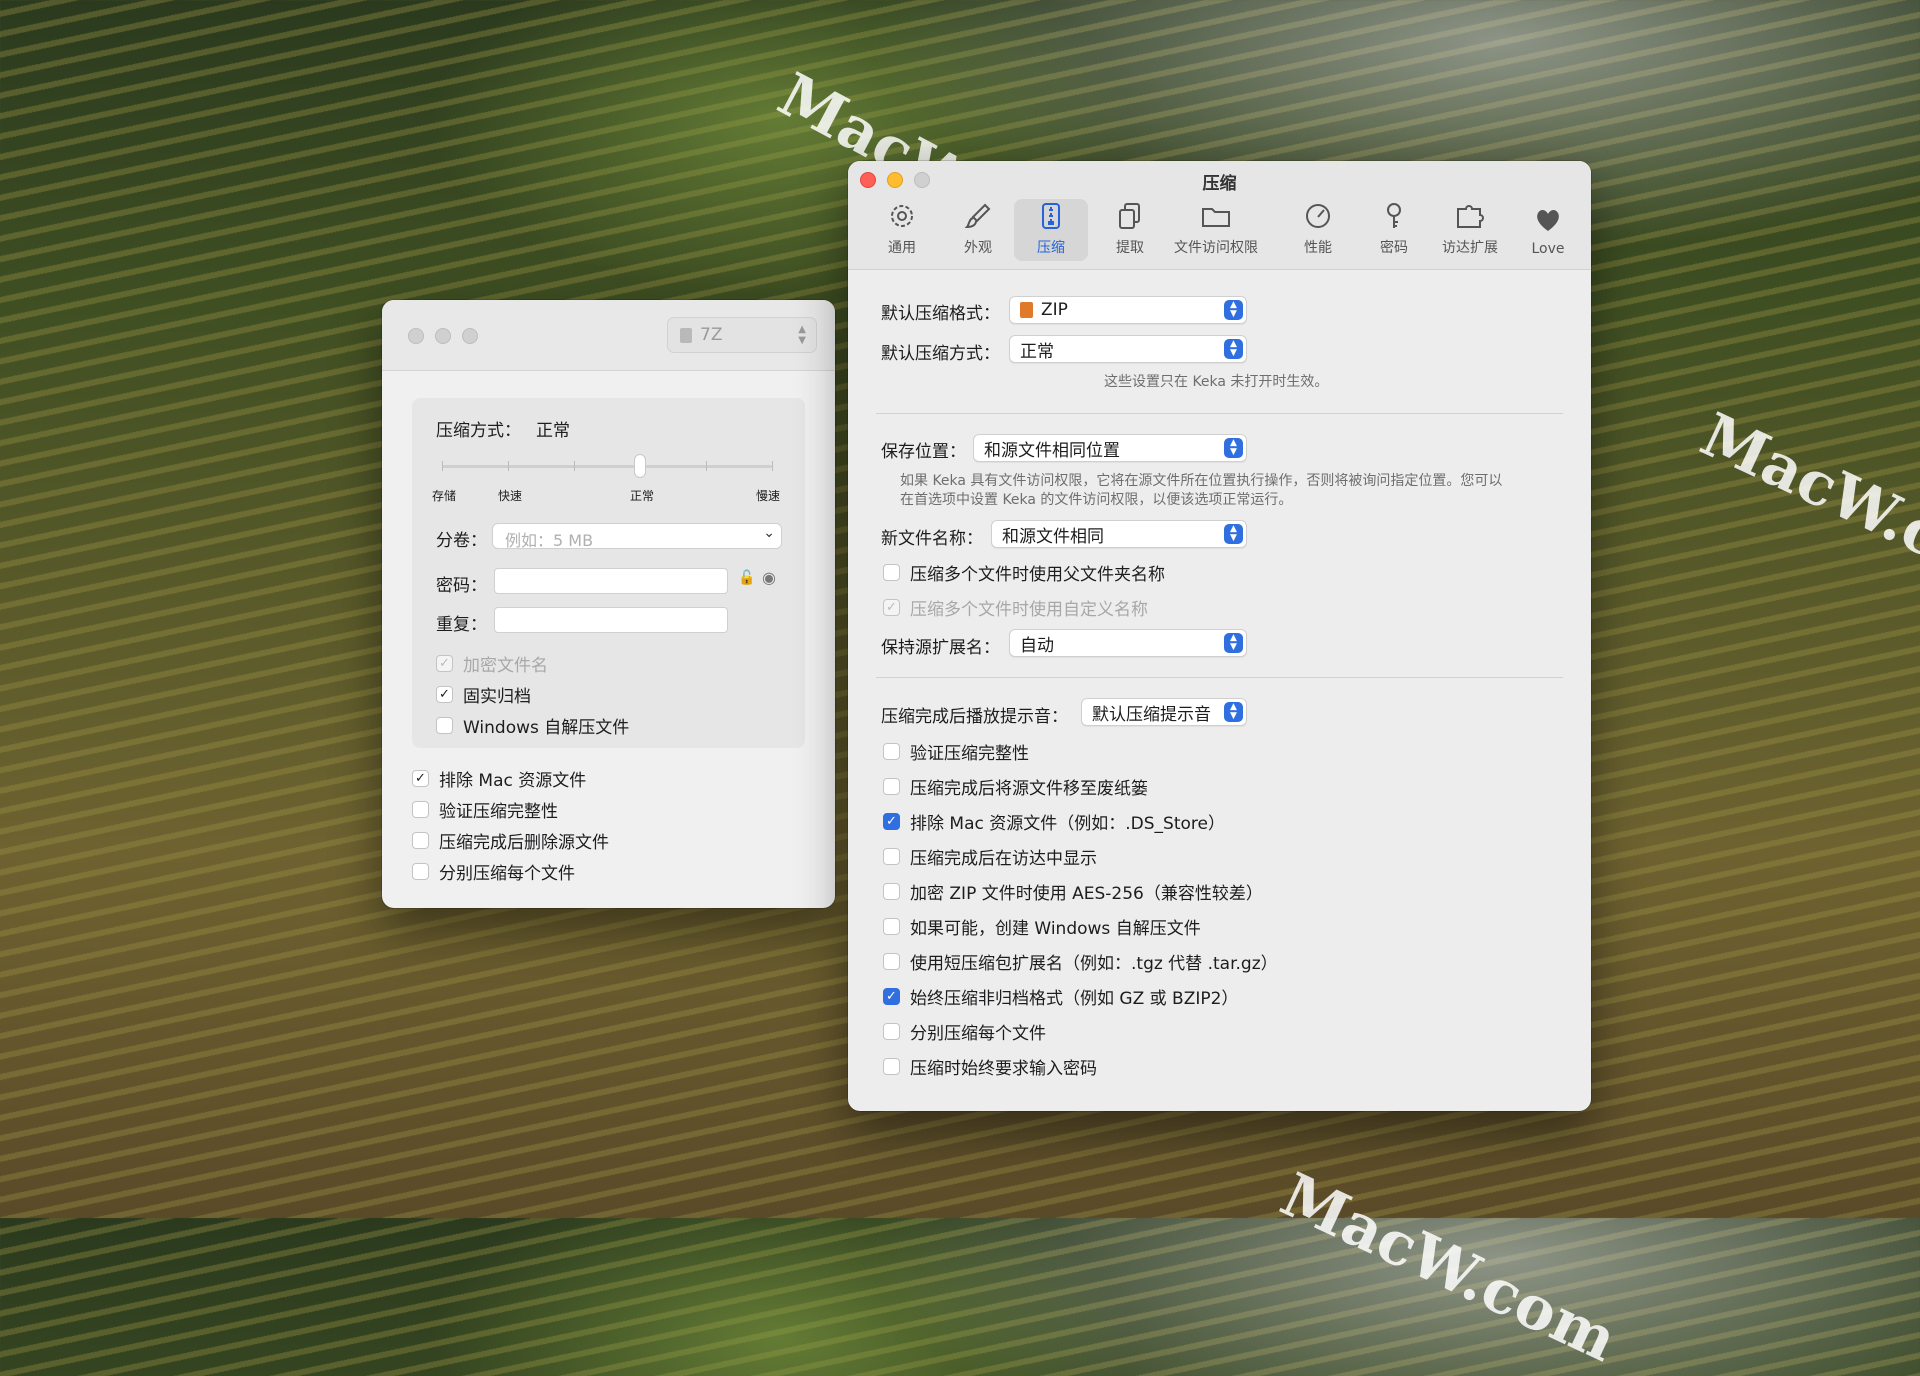  I want to click on format-value: 7Z, so click(711, 335).